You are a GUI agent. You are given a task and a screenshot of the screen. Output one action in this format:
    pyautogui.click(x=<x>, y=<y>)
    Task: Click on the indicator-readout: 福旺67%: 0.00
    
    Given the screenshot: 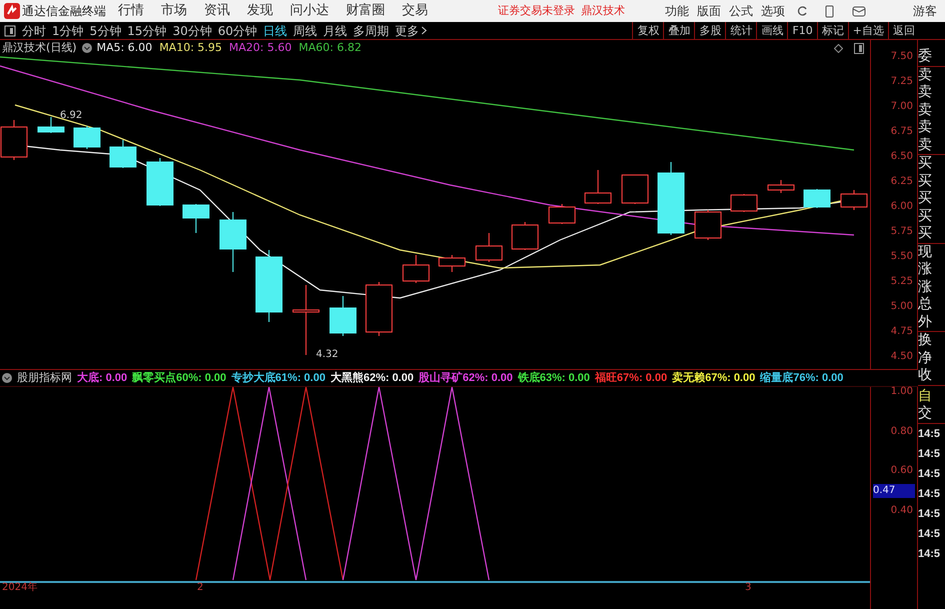 What is the action you would take?
    pyautogui.click(x=631, y=378)
    